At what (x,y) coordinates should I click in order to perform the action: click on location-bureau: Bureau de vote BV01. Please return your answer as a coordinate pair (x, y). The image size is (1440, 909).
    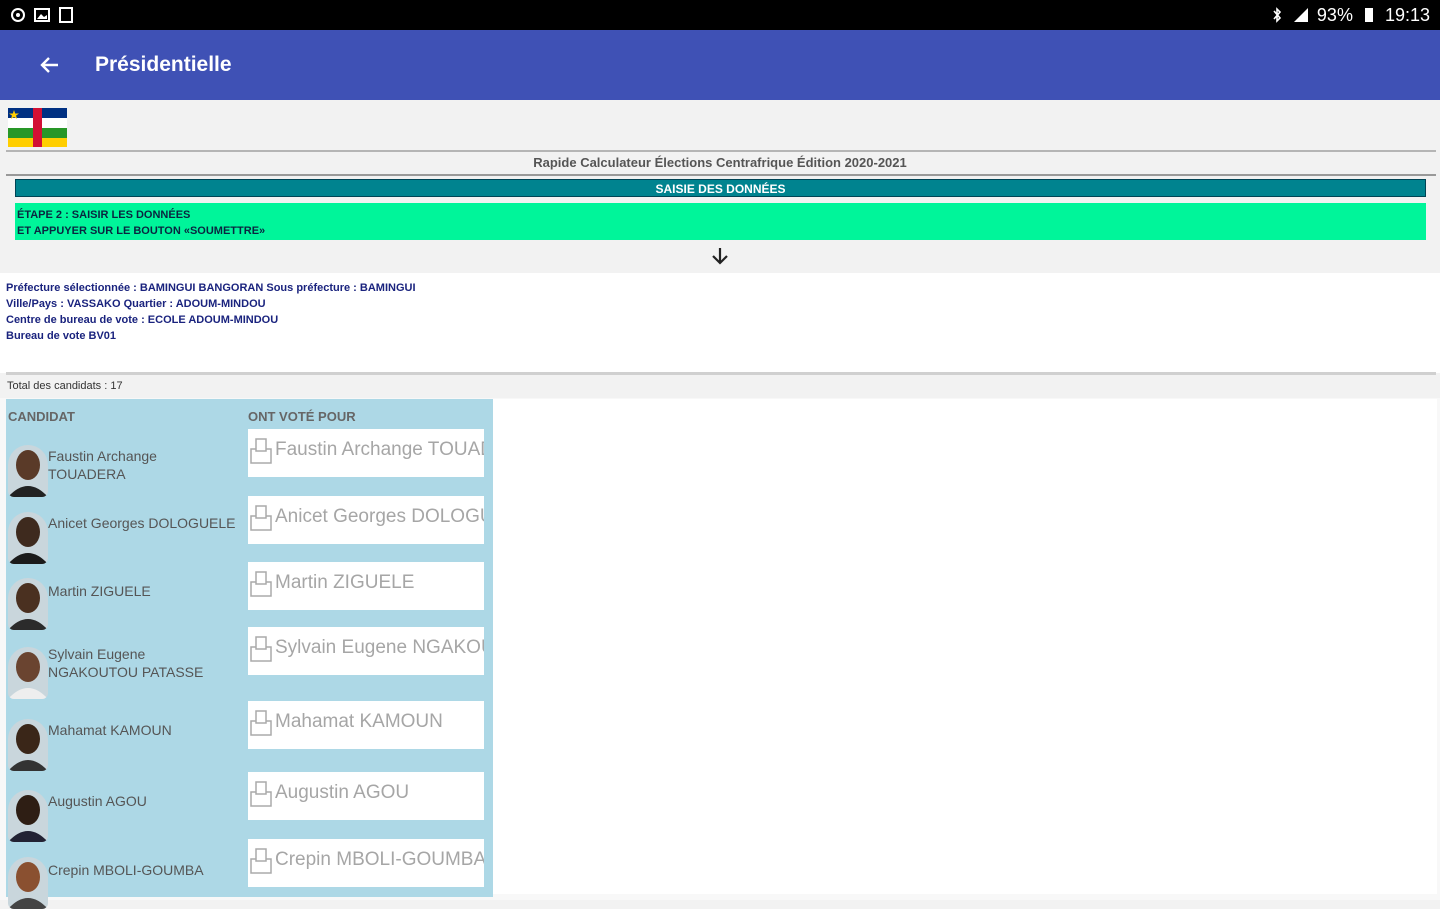
    Looking at the image, I should click on (61, 336).